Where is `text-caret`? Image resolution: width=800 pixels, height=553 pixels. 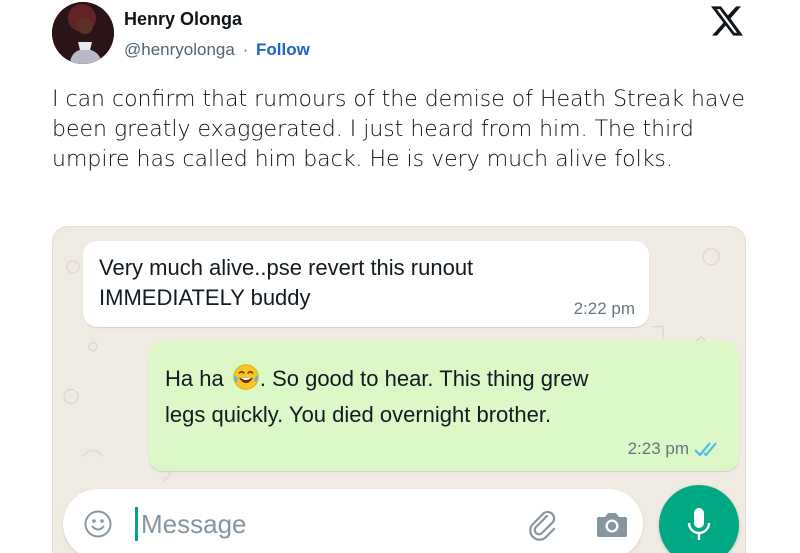
text-caret is located at coordinates (136, 524).